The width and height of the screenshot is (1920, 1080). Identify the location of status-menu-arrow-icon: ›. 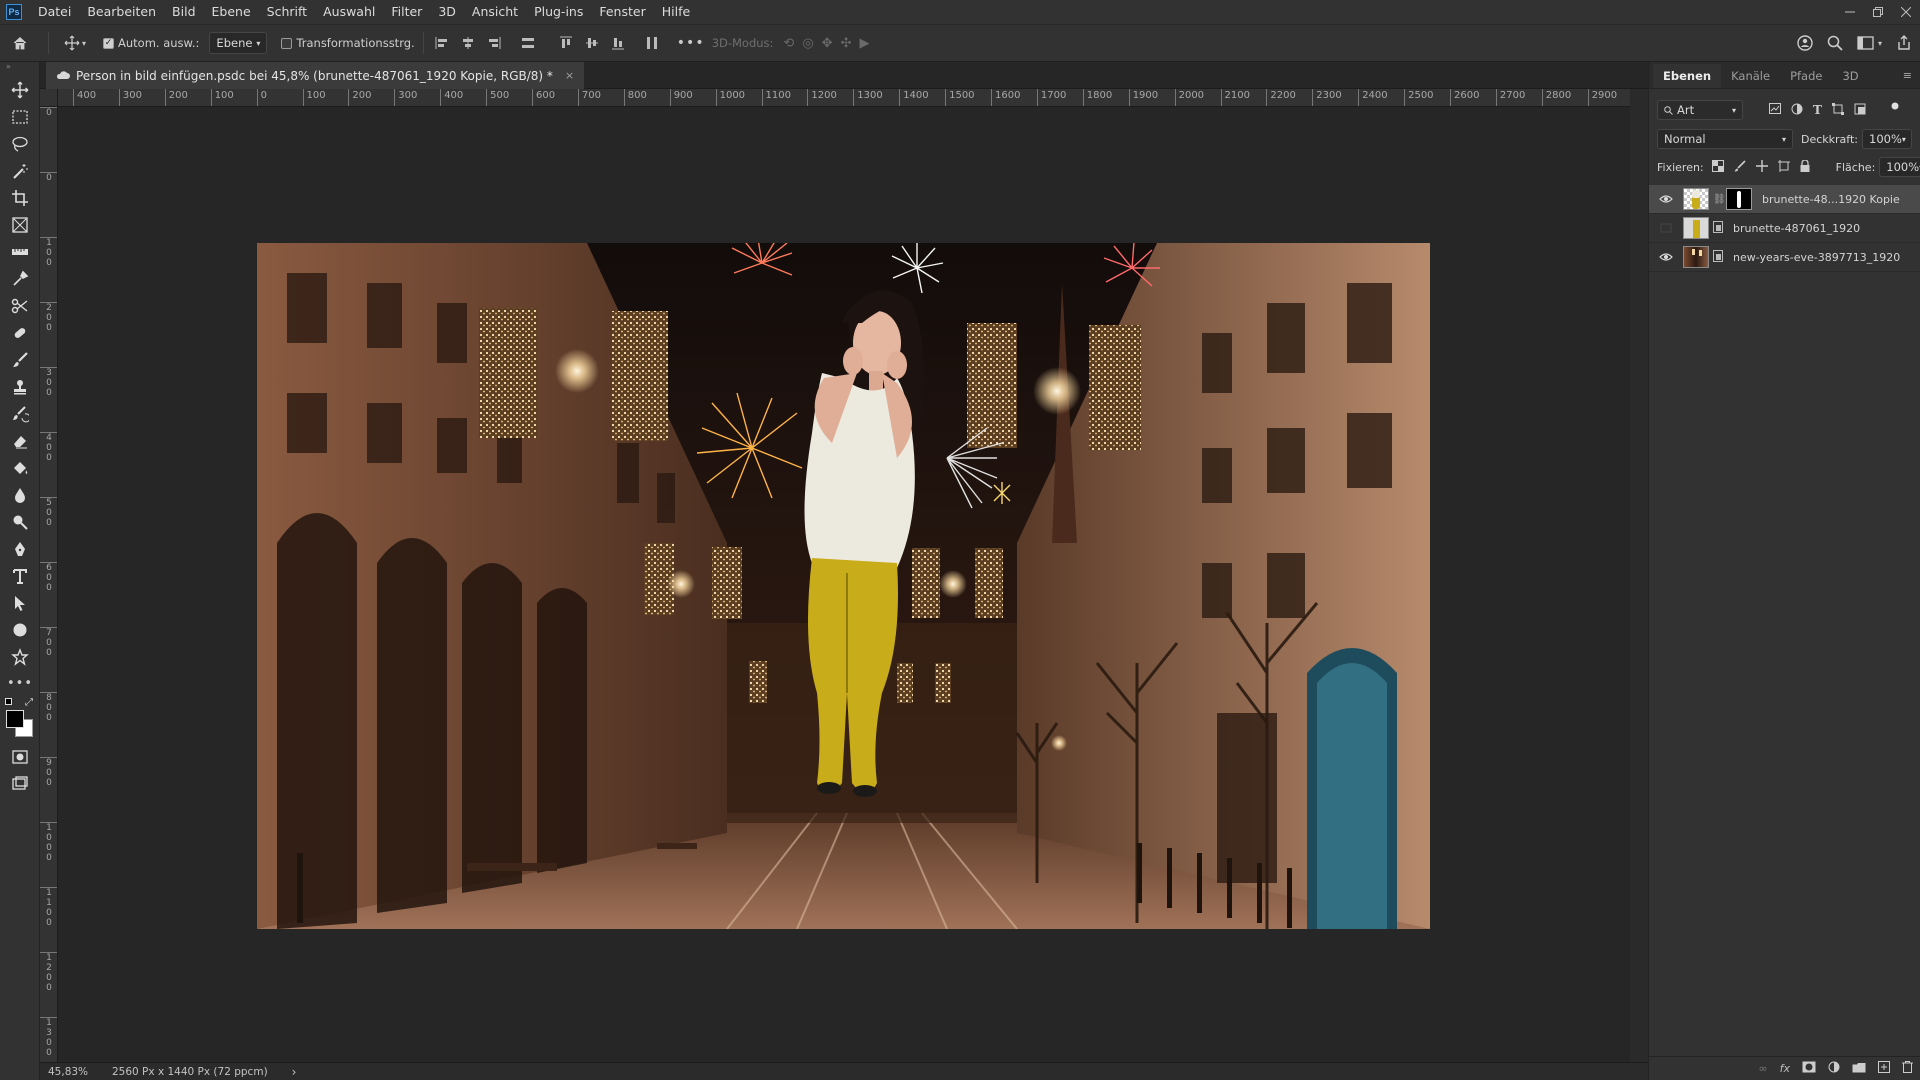
(294, 1072).